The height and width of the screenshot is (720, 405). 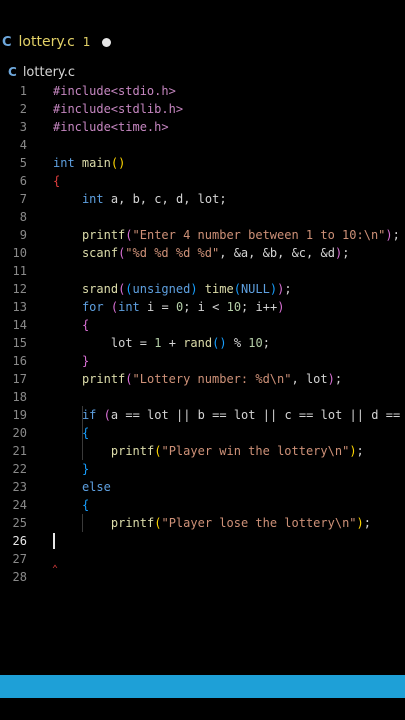 I want to click on code-line: 6{, so click(x=202, y=181).